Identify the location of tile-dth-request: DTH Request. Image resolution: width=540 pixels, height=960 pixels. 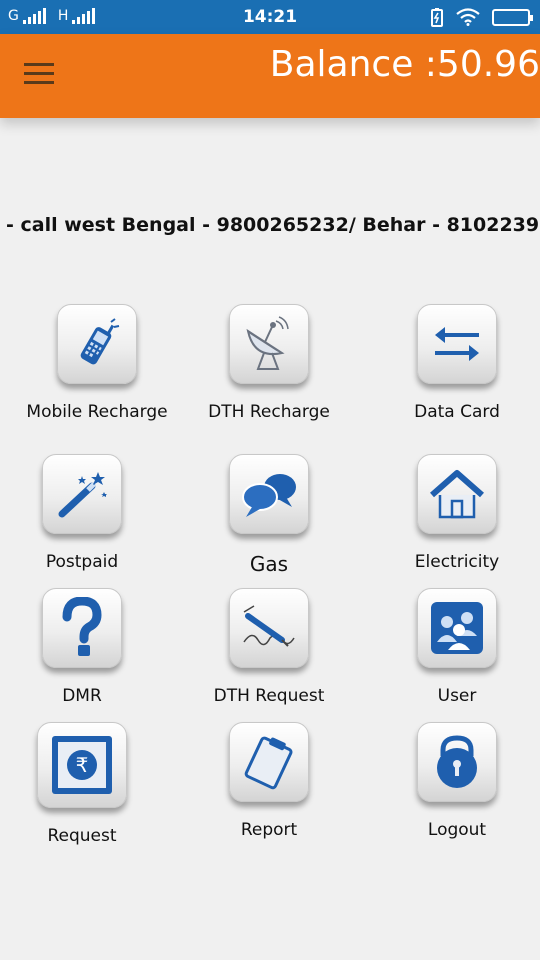
(269, 647).